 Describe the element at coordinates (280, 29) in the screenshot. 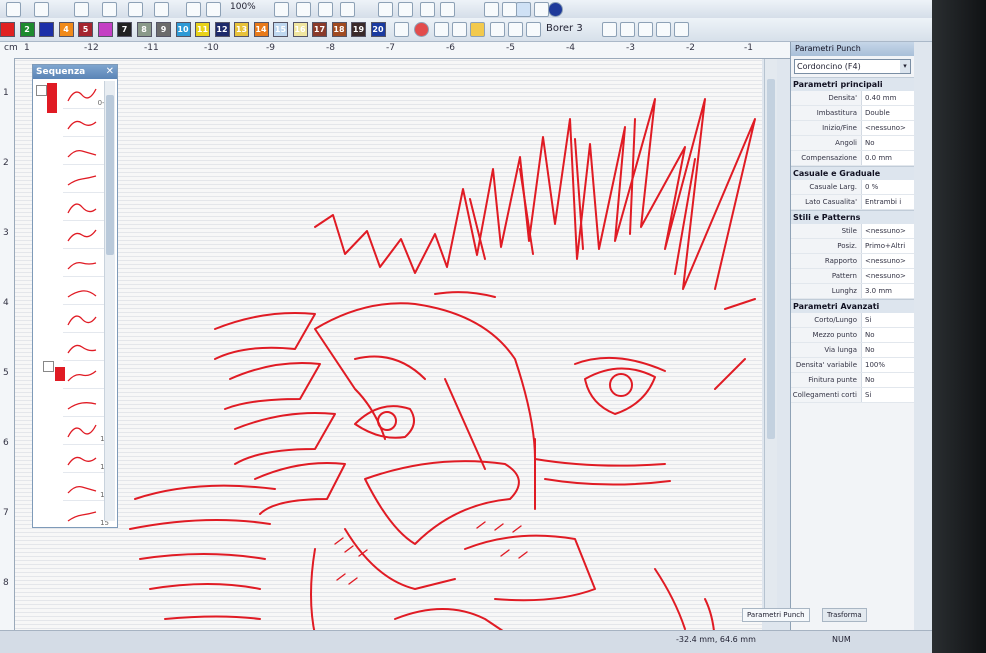

I see `color-swatch: 15` at that location.